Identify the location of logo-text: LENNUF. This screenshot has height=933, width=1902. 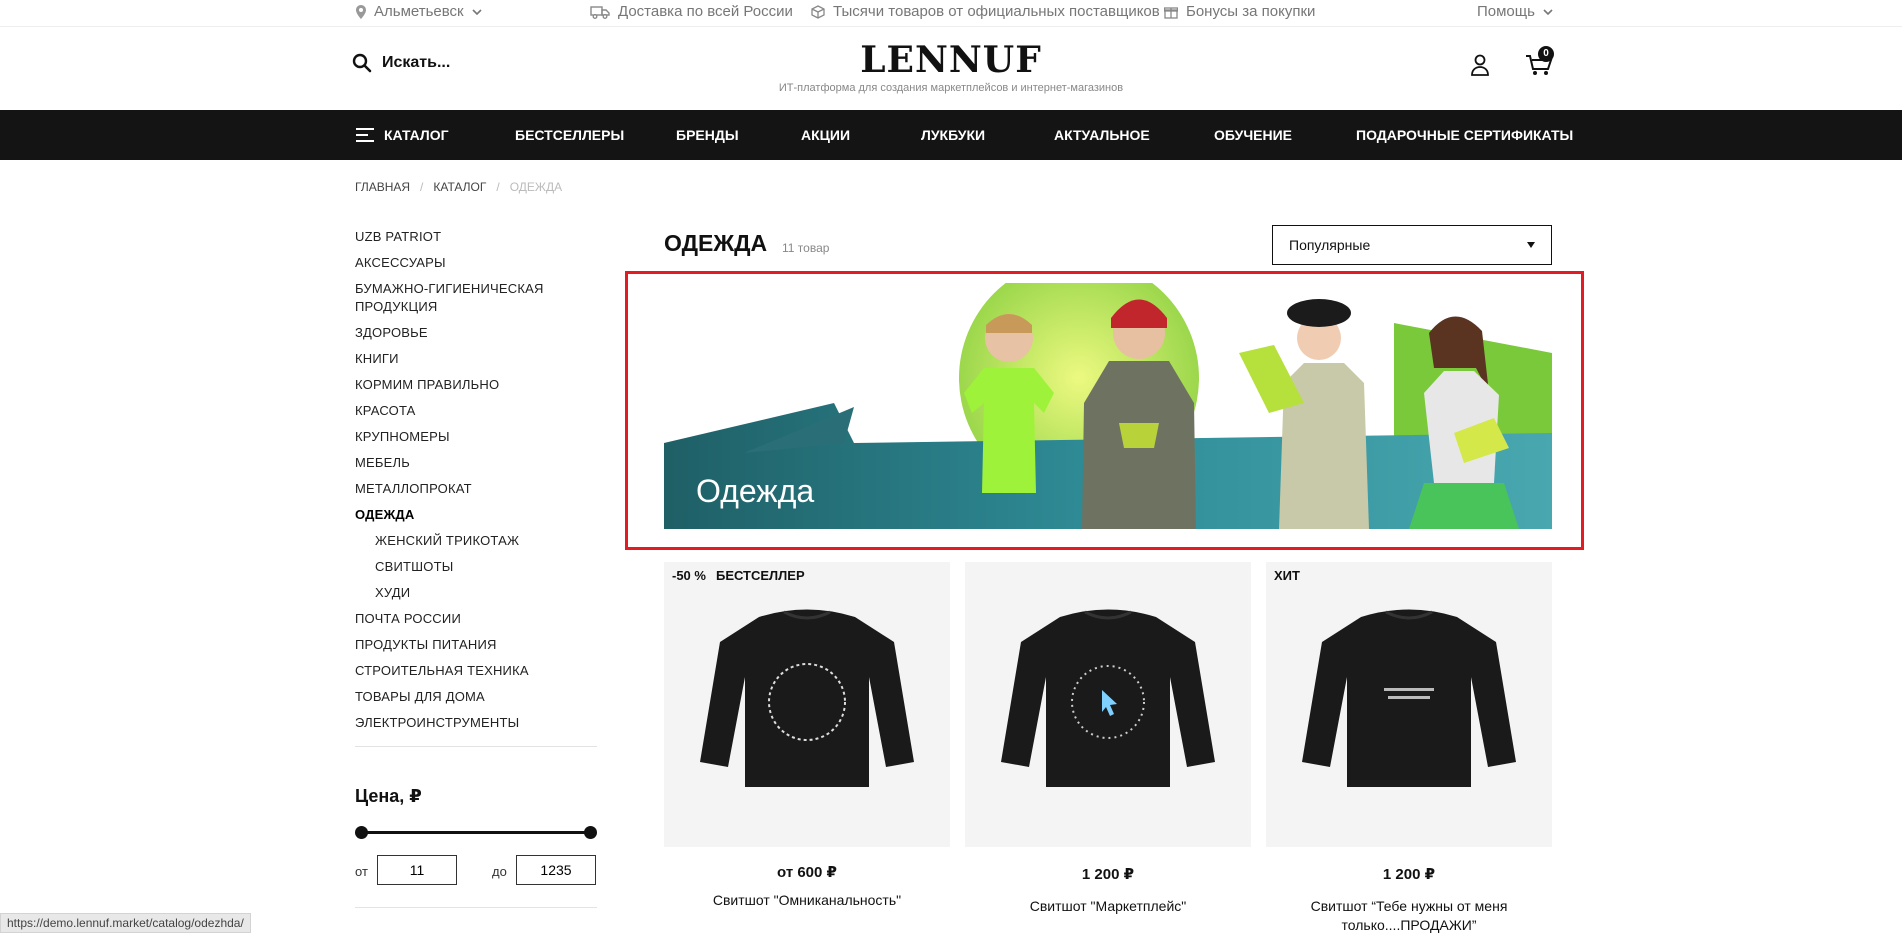
(951, 60).